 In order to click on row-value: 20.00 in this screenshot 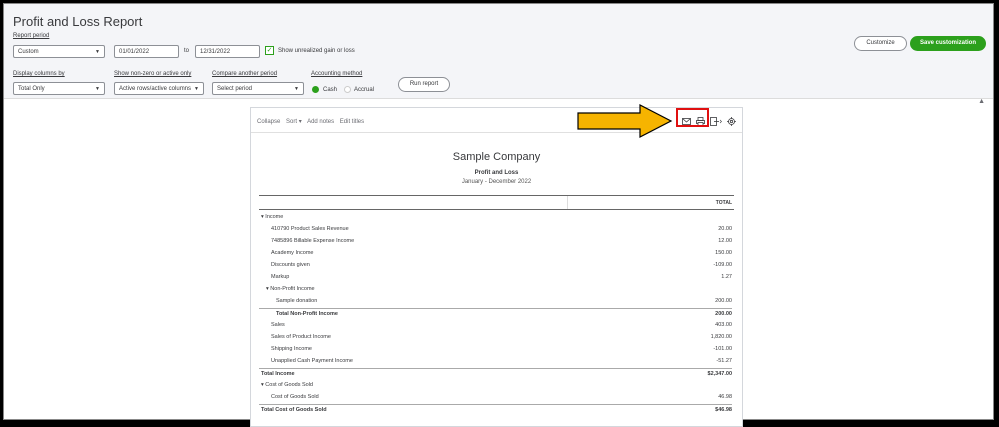, I will do `click(725, 229)`.